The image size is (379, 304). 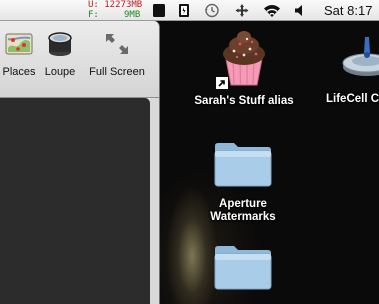 I want to click on volume-icon, so click(x=300, y=10).